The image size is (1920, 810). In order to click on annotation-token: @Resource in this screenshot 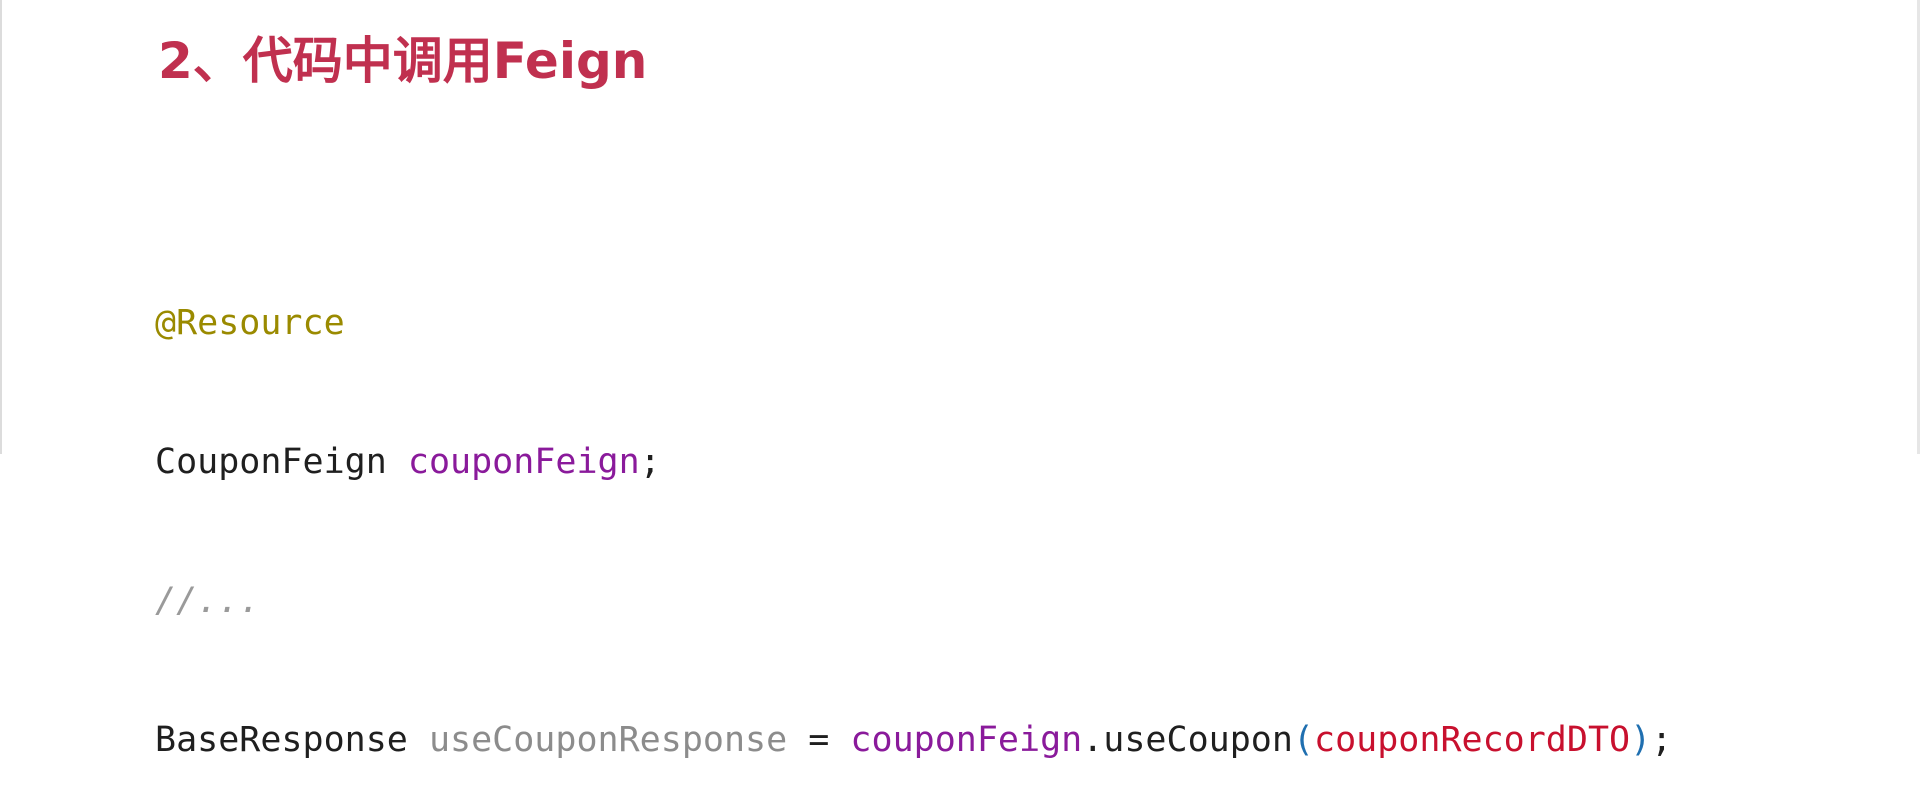, I will do `click(250, 323)`.